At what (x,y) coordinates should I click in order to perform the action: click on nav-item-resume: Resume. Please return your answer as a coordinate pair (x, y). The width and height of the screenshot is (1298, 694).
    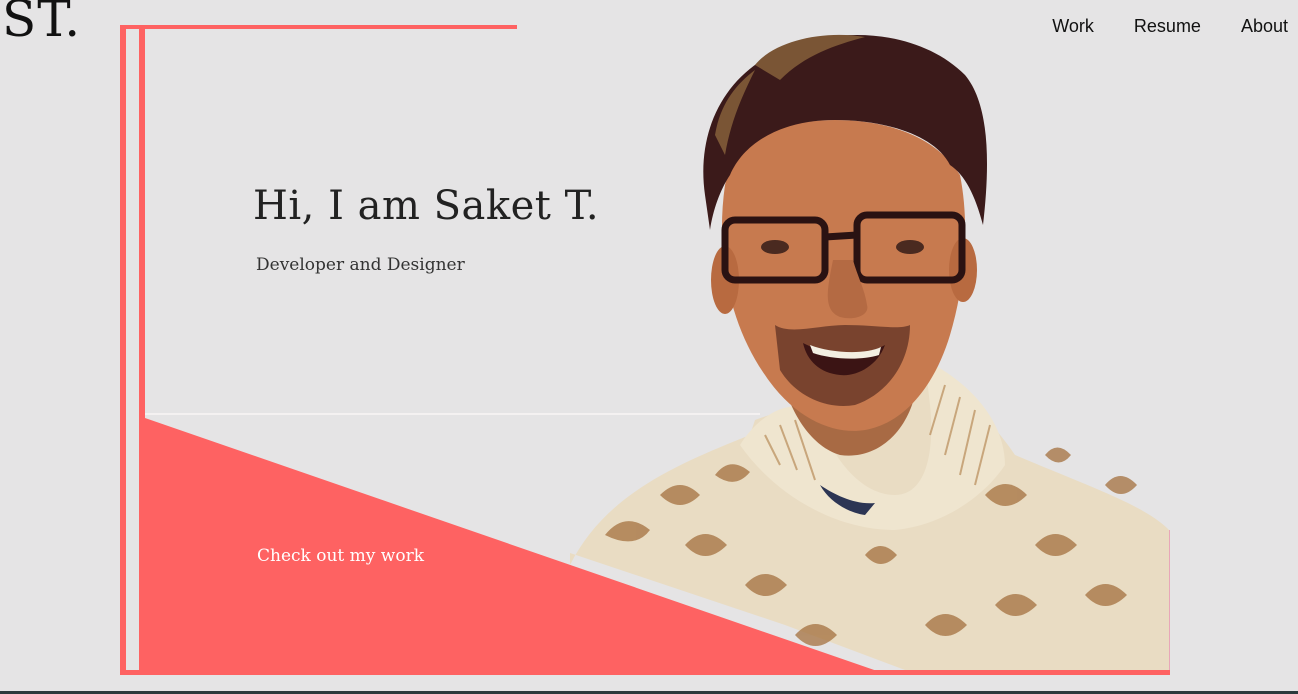
    Looking at the image, I should click on (1167, 26).